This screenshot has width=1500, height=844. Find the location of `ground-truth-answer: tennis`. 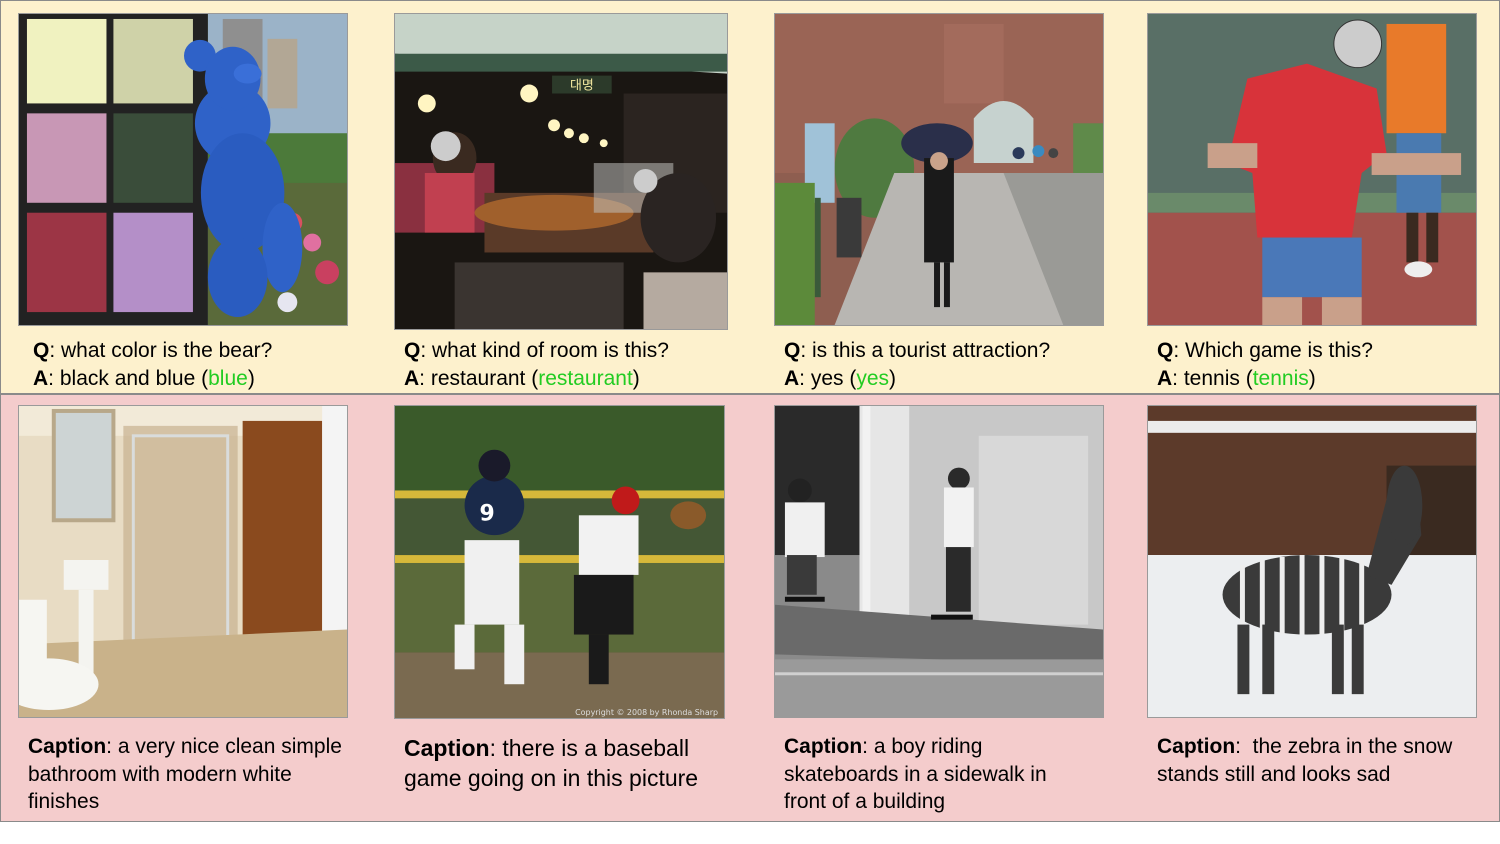

ground-truth-answer: tennis is located at coordinates (1280, 378).